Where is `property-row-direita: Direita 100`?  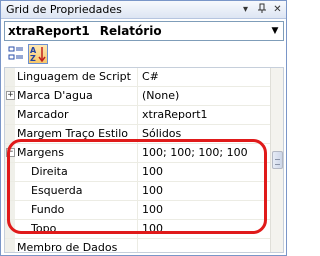 property-row-direita: Direita 100 is located at coordinates (138, 172).